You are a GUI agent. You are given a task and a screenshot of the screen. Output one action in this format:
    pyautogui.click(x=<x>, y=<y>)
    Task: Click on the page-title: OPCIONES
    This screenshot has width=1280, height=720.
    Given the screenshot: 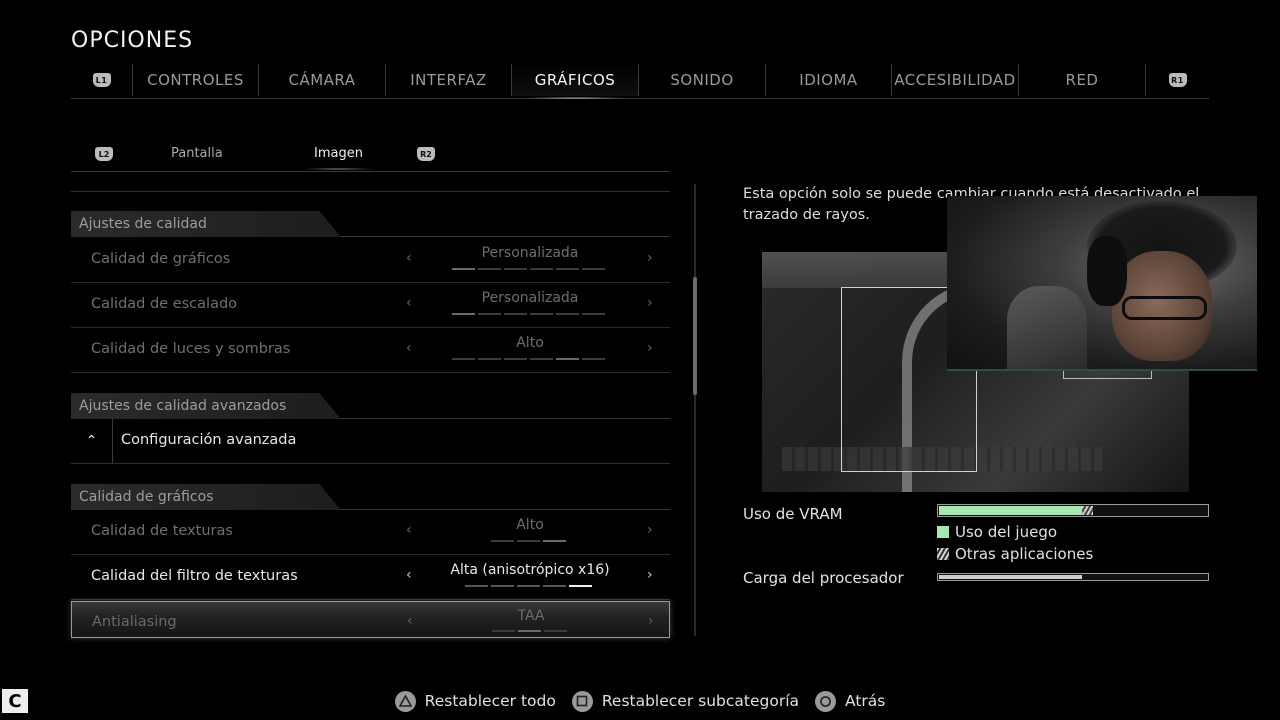 What is the action you would take?
    pyautogui.click(x=132, y=40)
    